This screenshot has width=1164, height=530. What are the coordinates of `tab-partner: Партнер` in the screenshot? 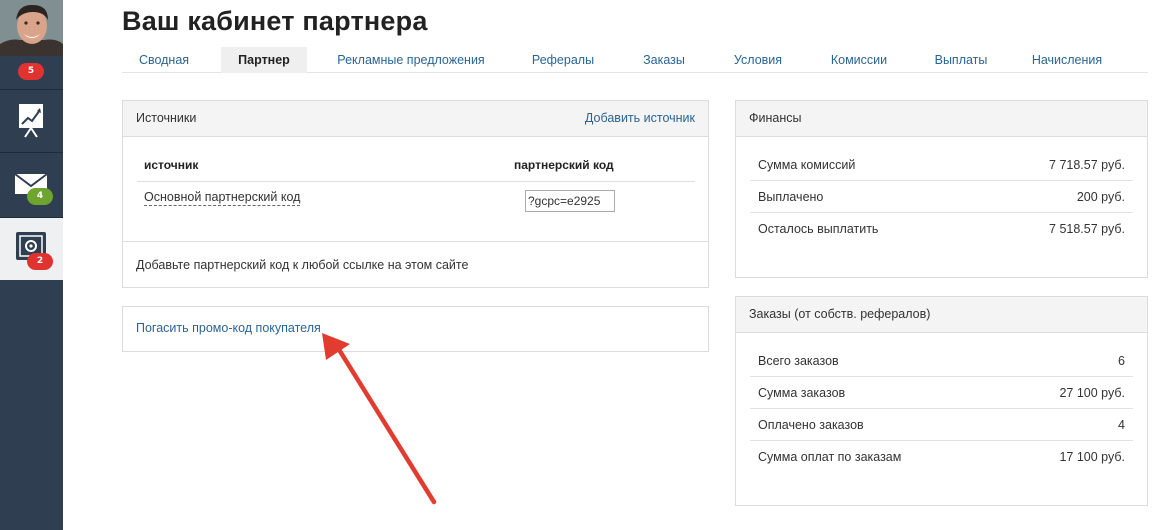 It's located at (264, 60).